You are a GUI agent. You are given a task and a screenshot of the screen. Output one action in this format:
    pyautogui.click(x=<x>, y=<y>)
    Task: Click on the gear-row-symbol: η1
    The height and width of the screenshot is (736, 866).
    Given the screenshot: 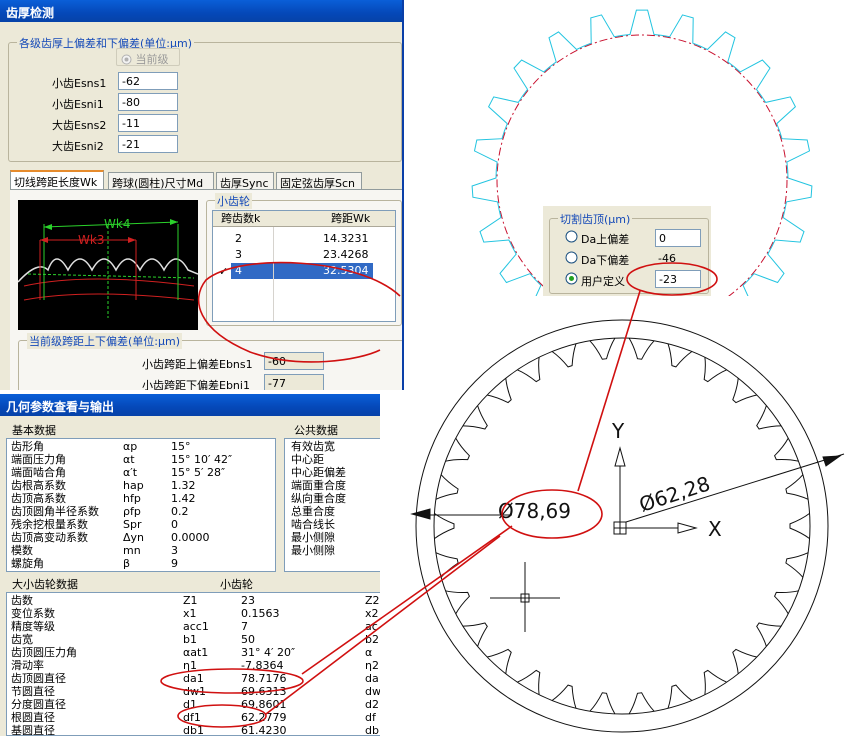 What is the action you would take?
    pyautogui.click(x=190, y=665)
    